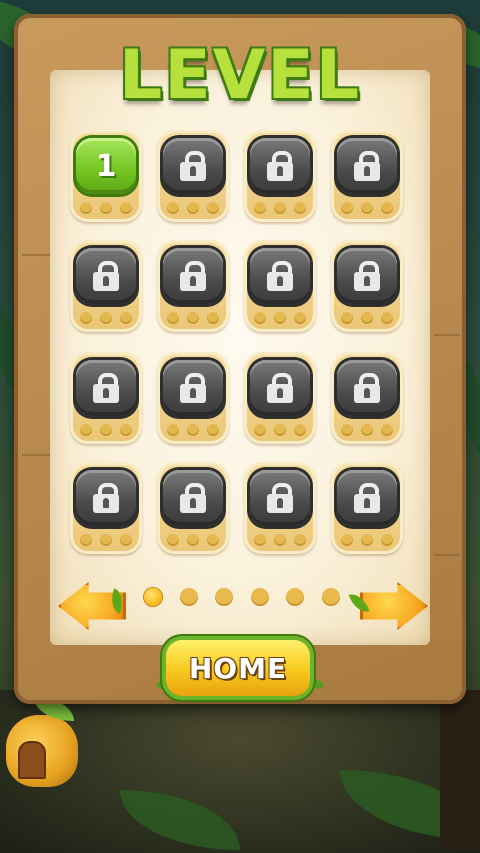 This screenshot has height=853, width=480. What do you see at coordinates (90, 605) in the screenshot?
I see `prev-page-button` at bounding box center [90, 605].